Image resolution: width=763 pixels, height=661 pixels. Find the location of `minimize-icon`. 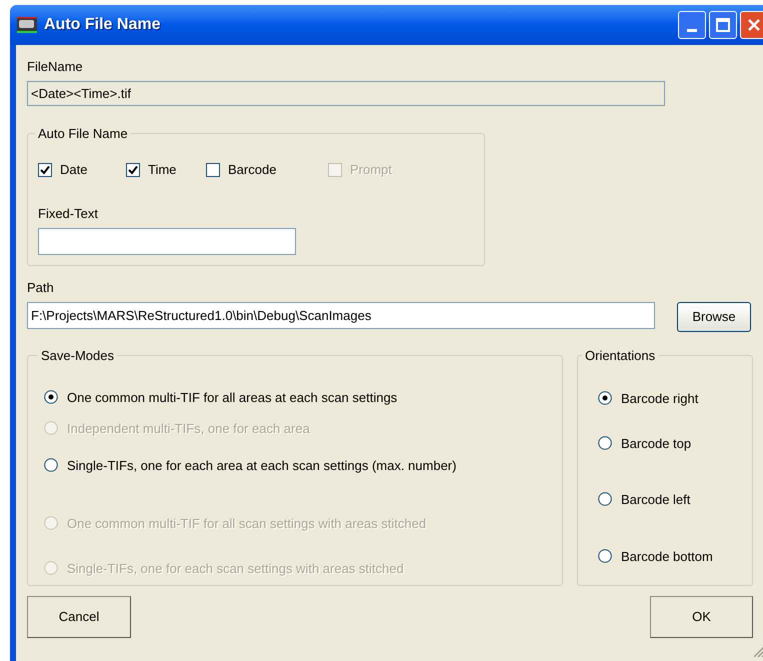

minimize-icon is located at coordinates (692, 31).